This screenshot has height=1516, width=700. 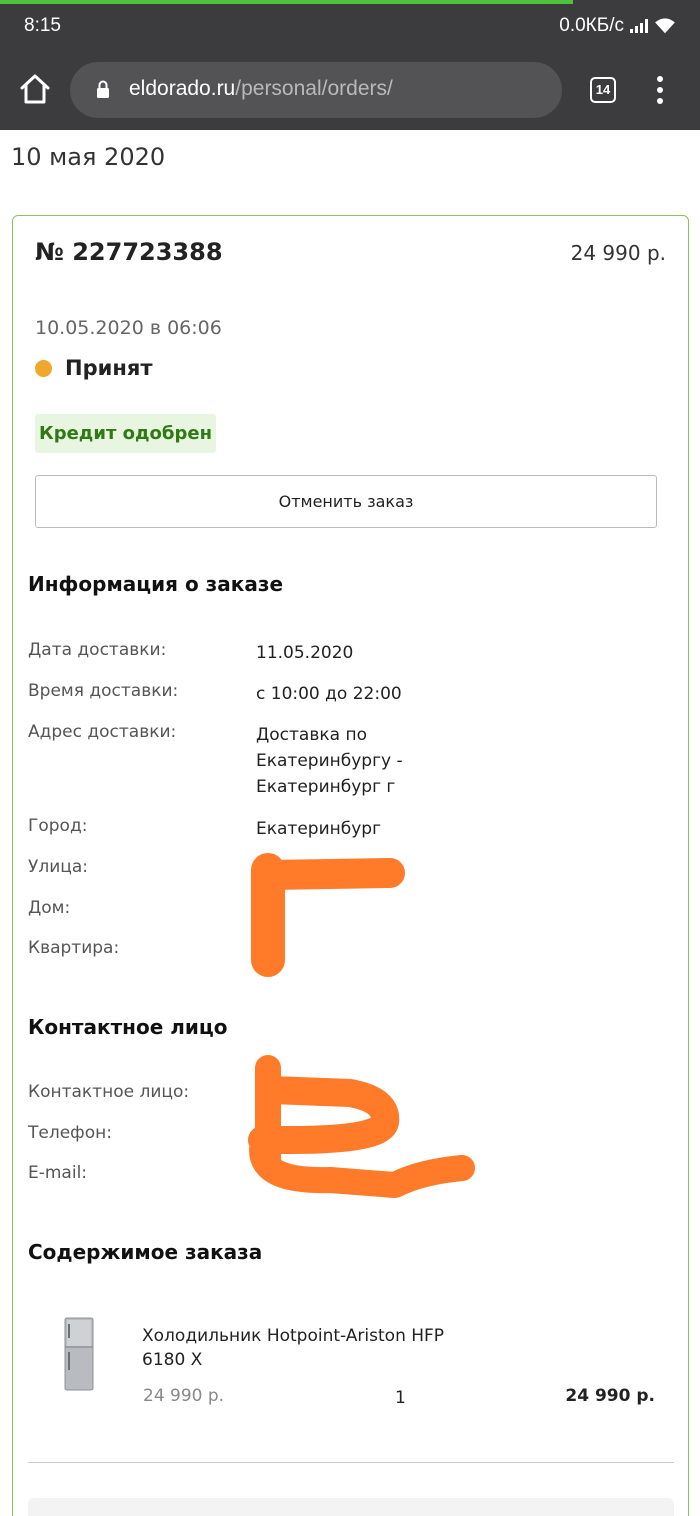 What do you see at coordinates (49, 908) in the screenshot?
I see `house-label: Дом:` at bounding box center [49, 908].